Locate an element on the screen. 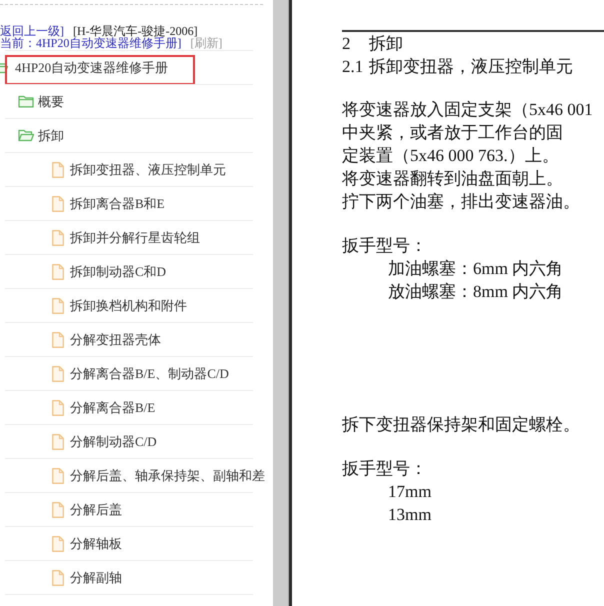  location-label: [H-华晨汽车-骏捷-2006] is located at coordinates (135, 31).